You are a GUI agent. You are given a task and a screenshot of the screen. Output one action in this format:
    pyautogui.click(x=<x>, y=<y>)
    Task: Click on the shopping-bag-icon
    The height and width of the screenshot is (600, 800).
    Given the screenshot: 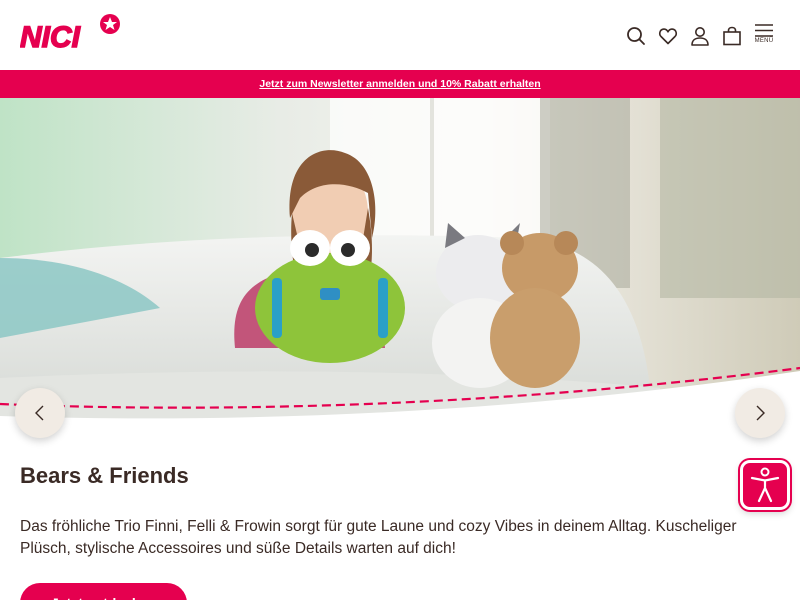 What is the action you would take?
    pyautogui.click(x=732, y=36)
    